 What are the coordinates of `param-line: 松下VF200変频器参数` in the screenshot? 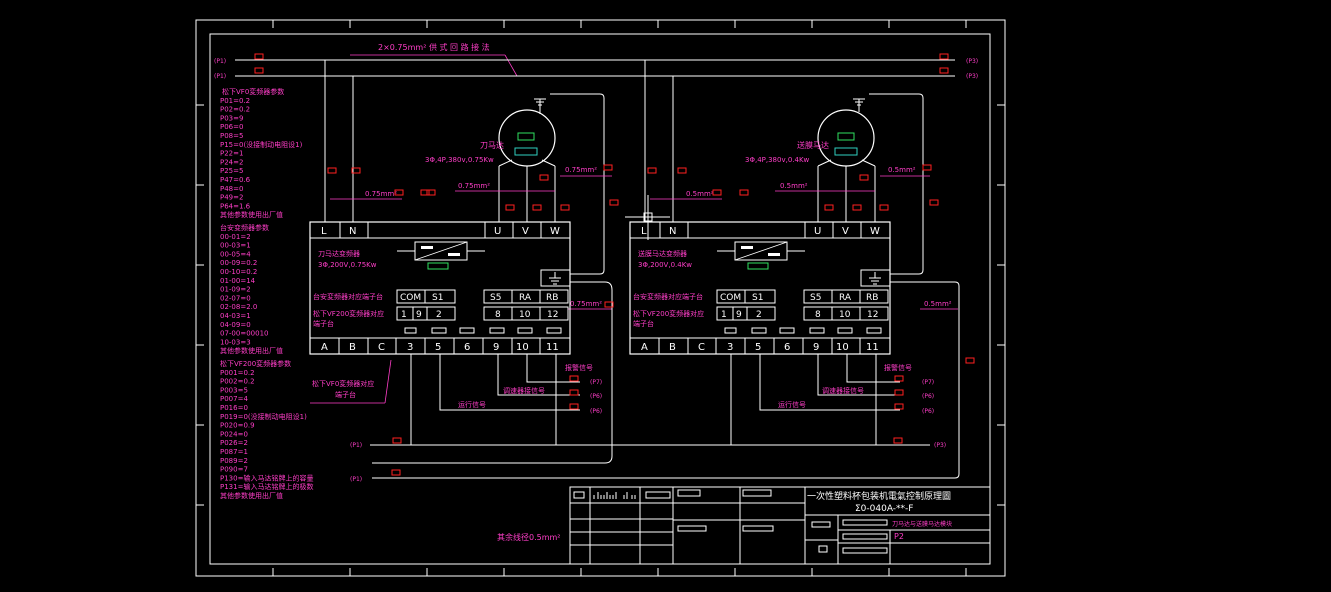 It's located at (255, 363).